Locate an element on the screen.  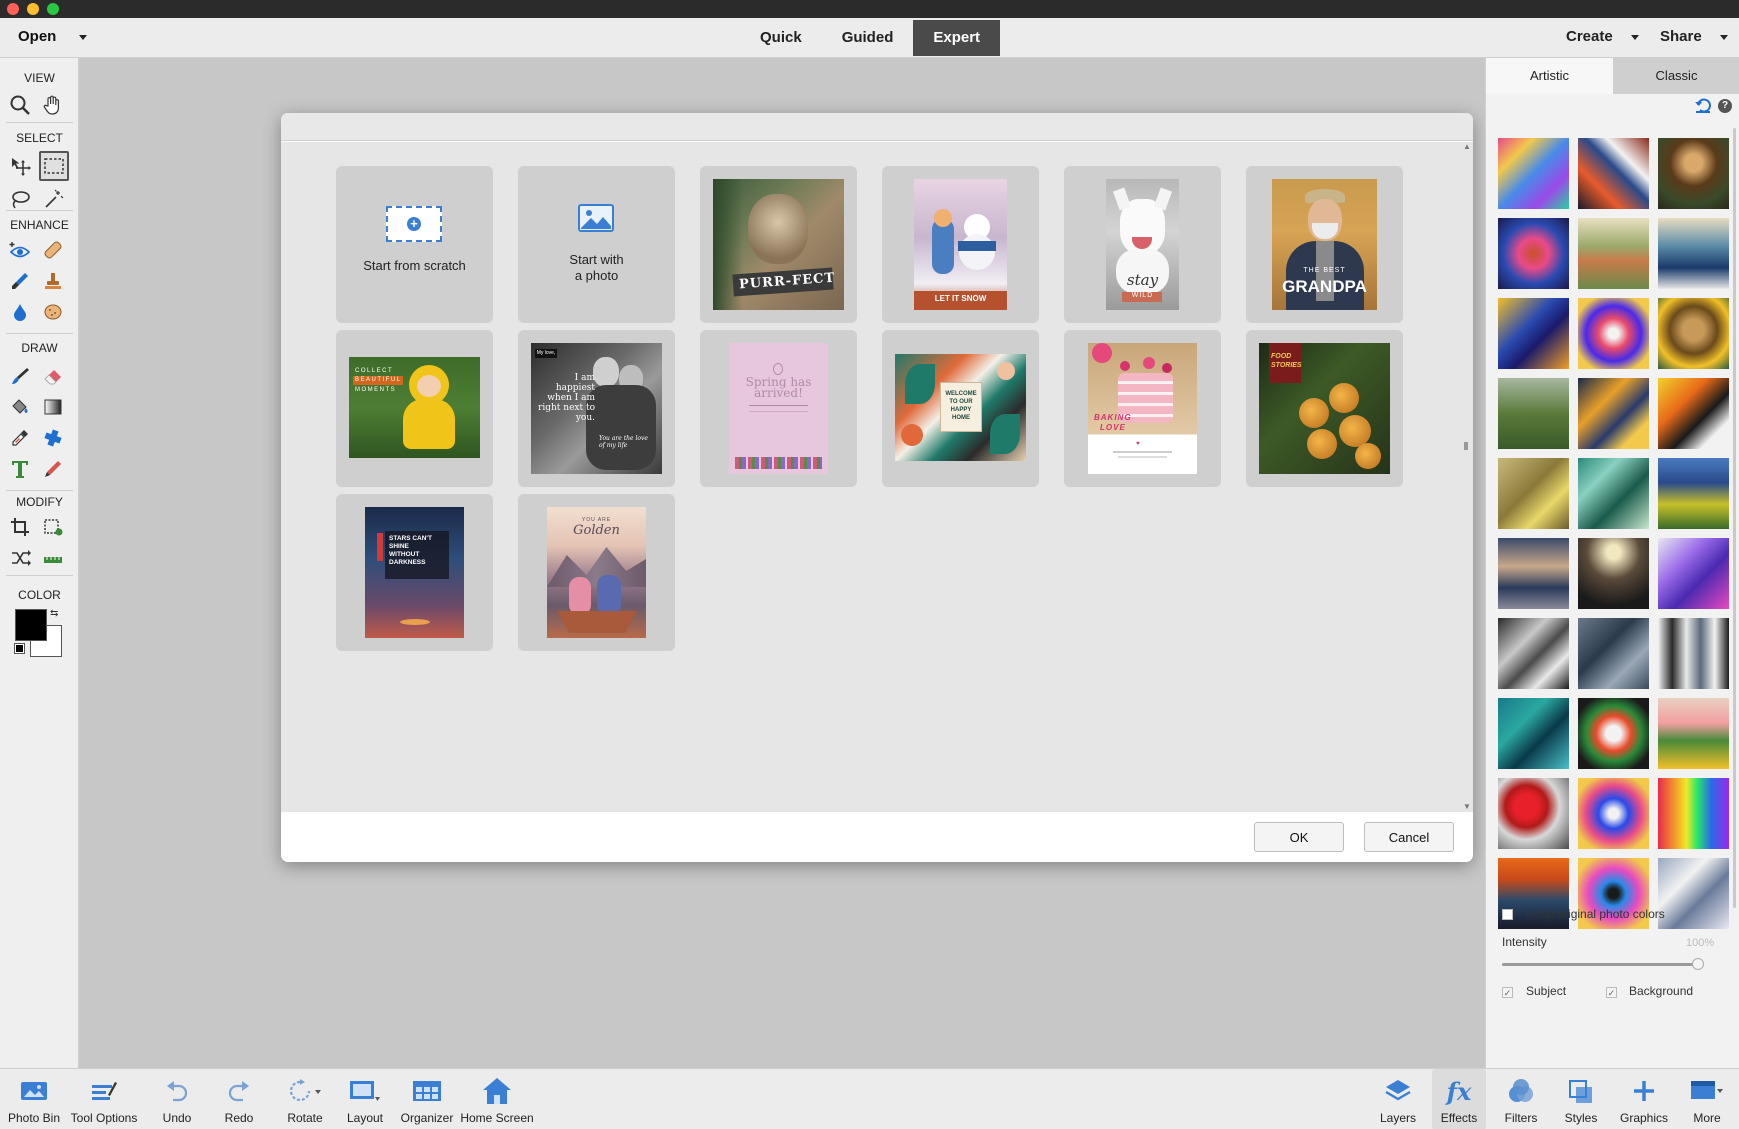
effects-scrollbar is located at coordinates (1735, 523).